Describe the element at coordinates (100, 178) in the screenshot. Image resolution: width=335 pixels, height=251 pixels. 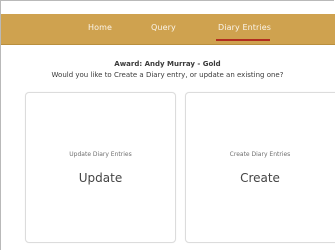
I see `update-card-title: Update` at that location.